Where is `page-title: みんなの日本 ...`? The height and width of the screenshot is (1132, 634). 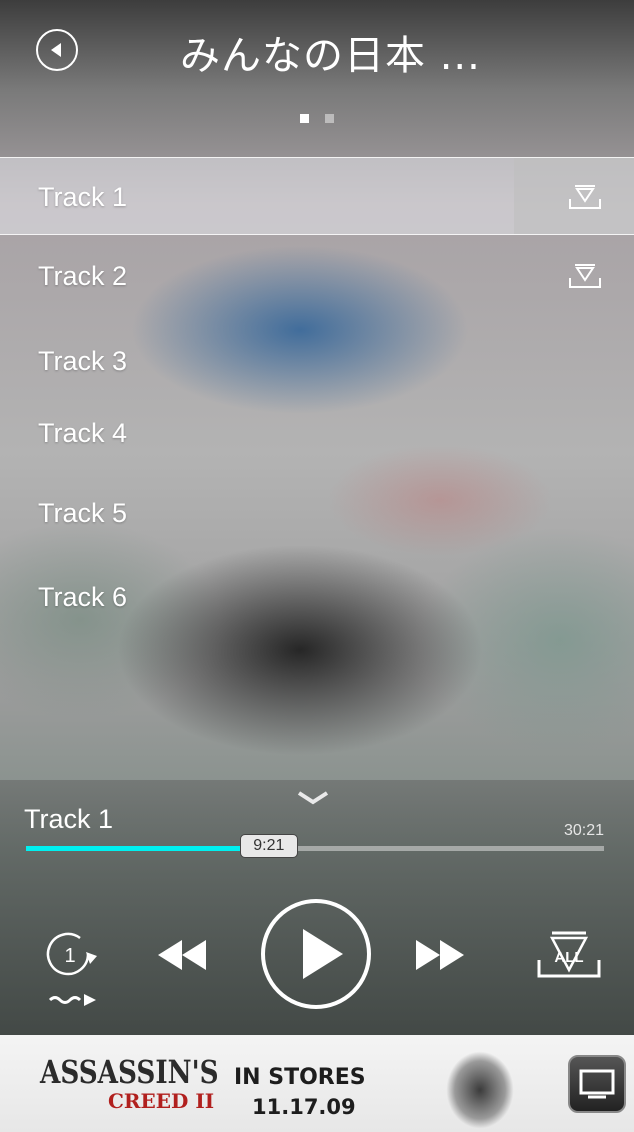
page-title: みんなの日本 ... is located at coordinates (330, 56).